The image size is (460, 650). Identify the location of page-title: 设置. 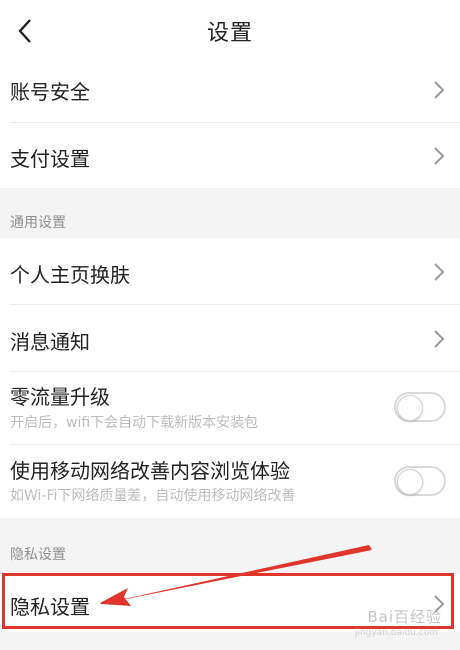
(229, 33).